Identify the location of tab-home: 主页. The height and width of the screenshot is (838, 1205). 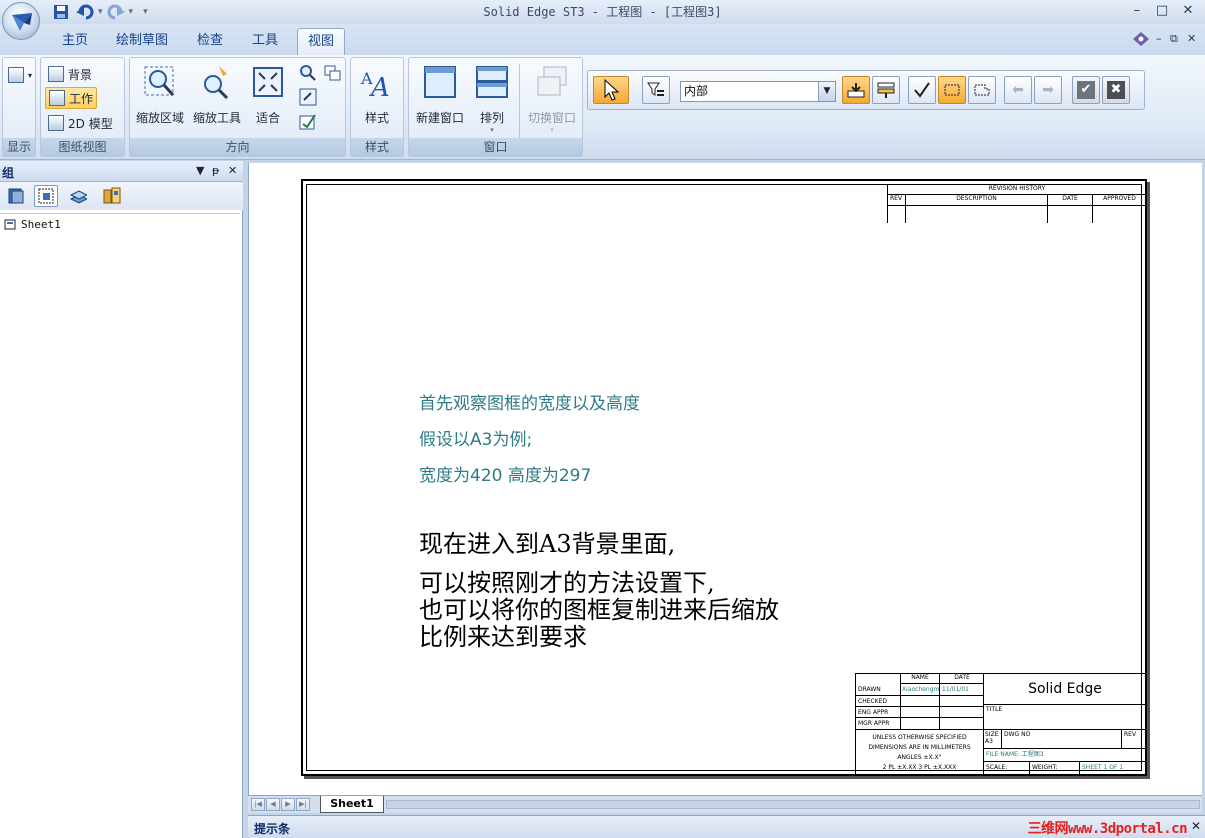
(75, 41).